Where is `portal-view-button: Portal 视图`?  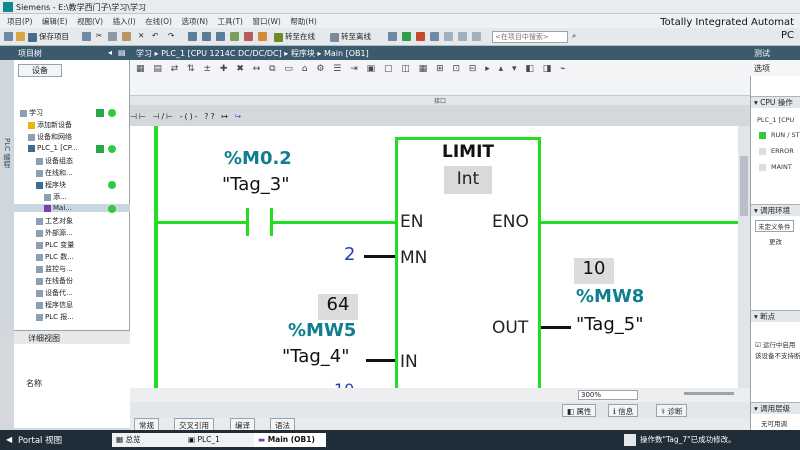 portal-view-button: Portal 视图 is located at coordinates (40, 440).